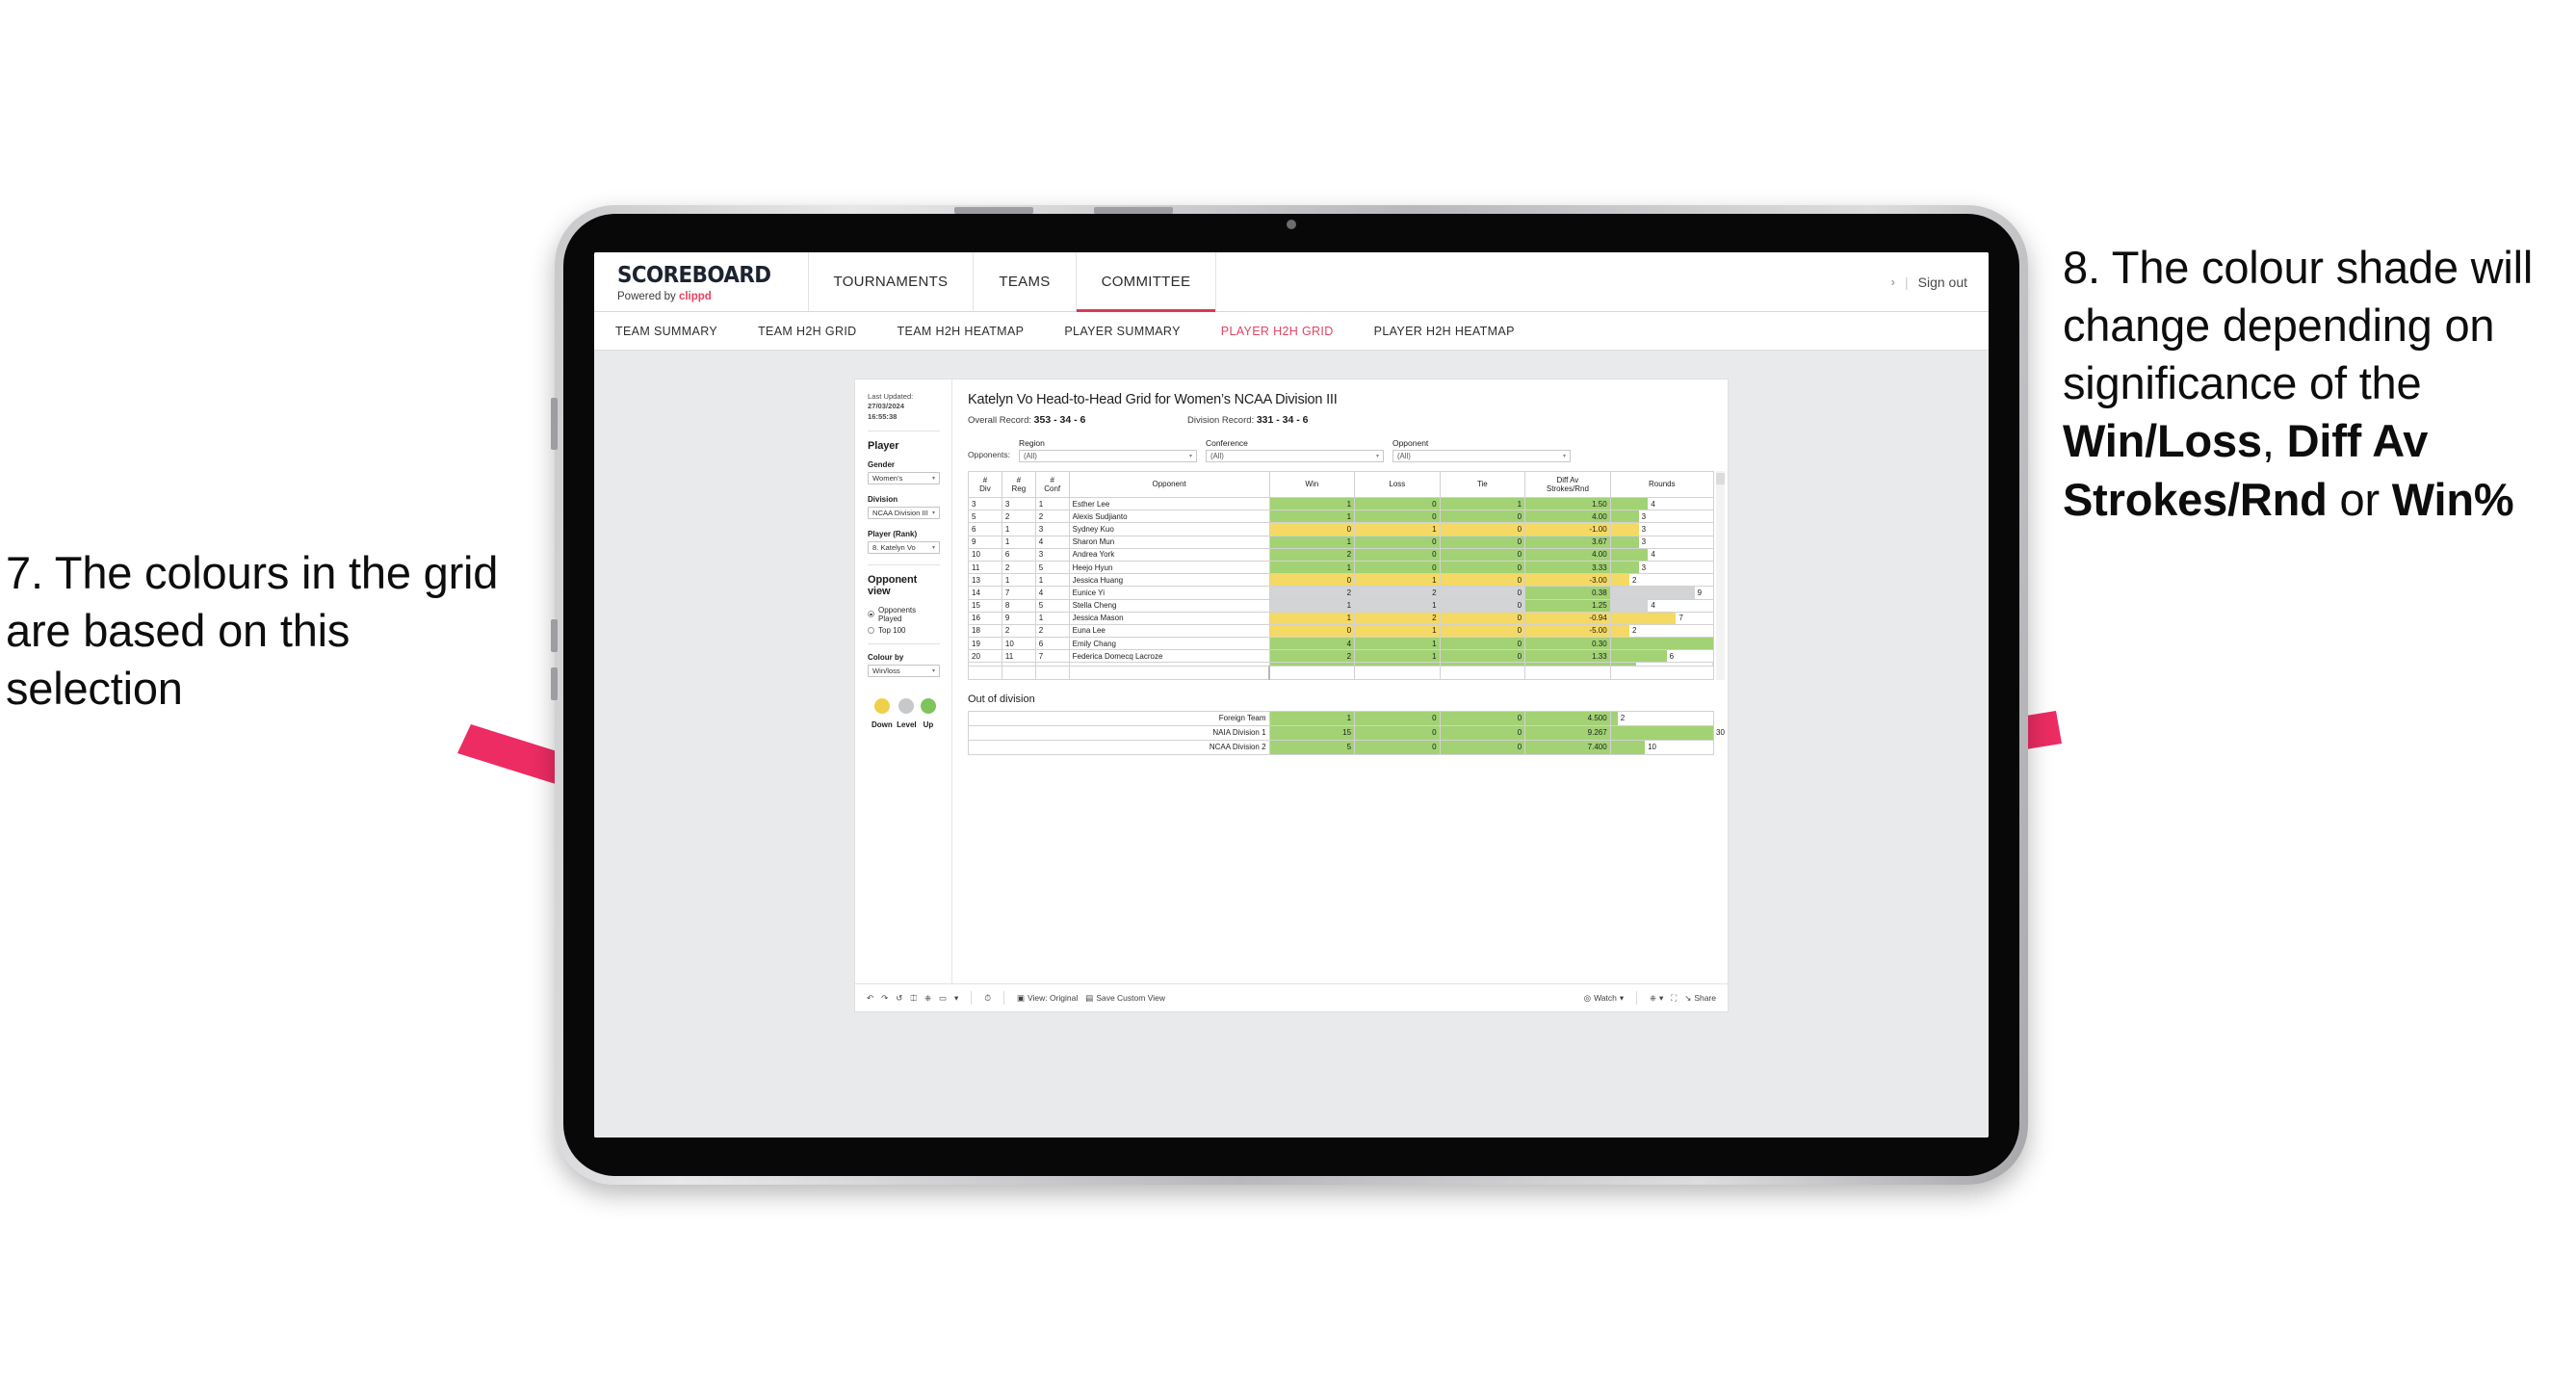 The image size is (2576, 1386). Describe the element at coordinates (1341, 542) in the screenshot. I see `table-row: 9 1 4 Sharon Mun 1 0 0 3.67 3` at that location.